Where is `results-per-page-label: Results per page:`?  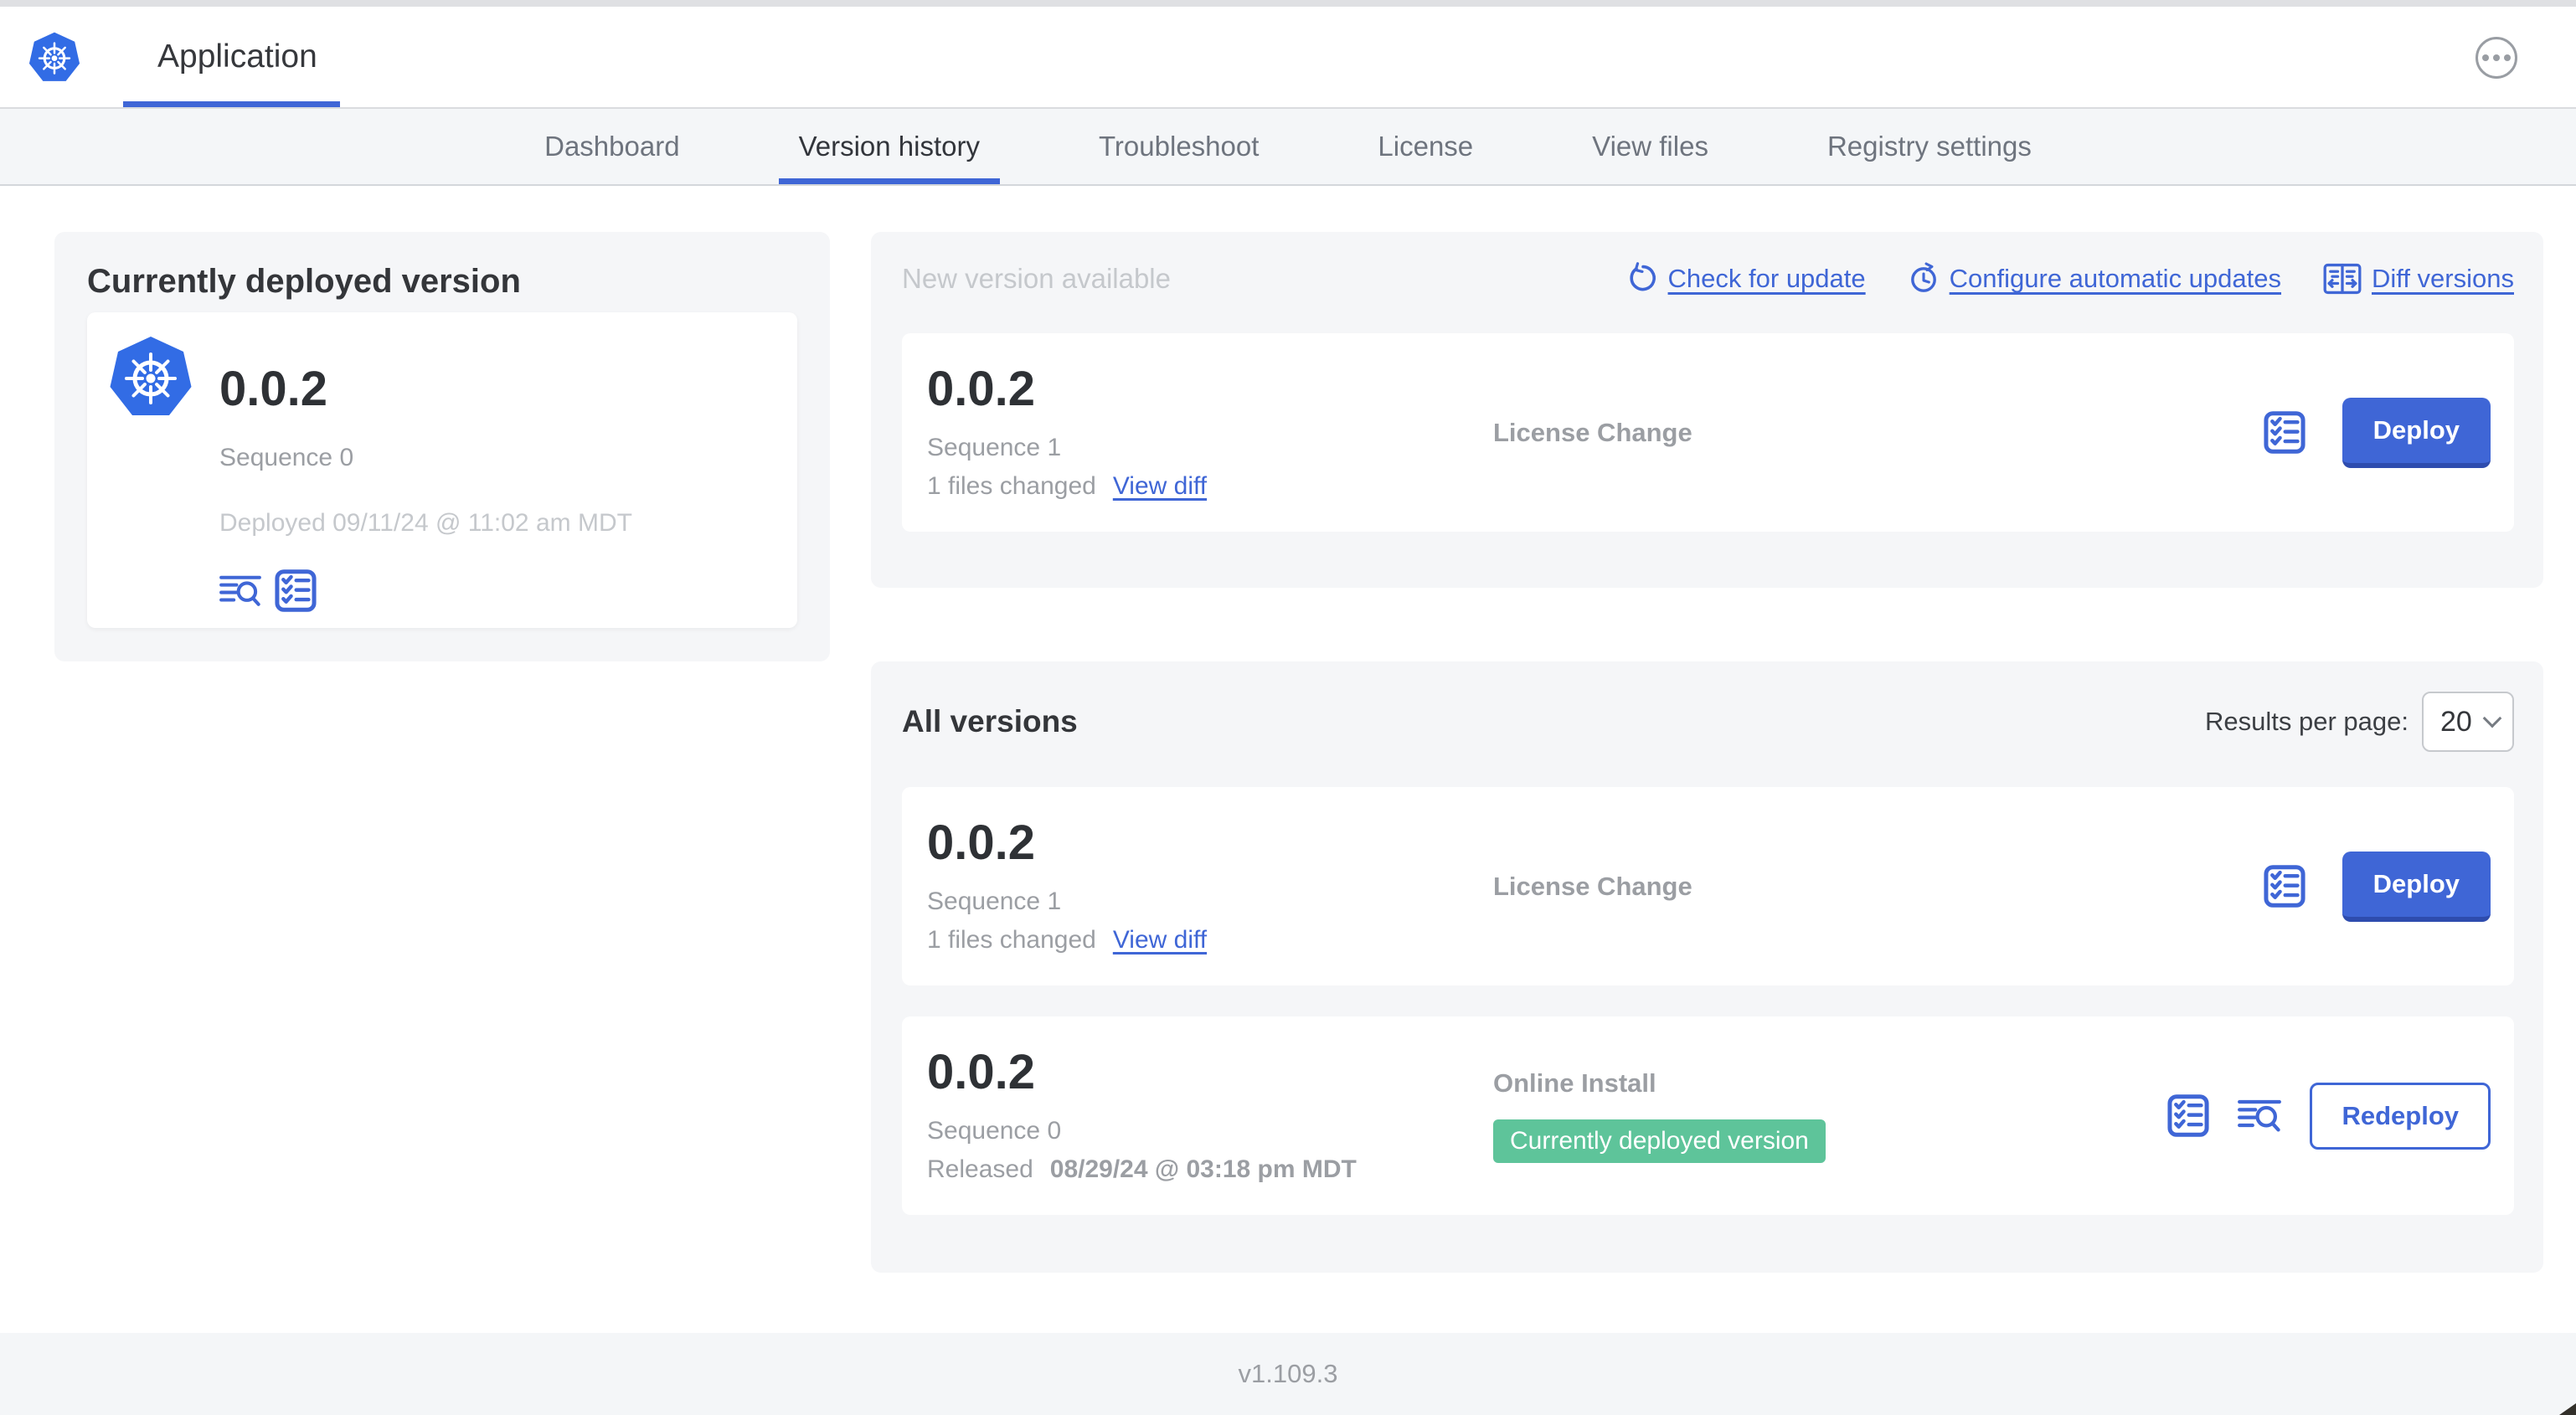 results-per-page-label: Results per page: is located at coordinates (2307, 721).